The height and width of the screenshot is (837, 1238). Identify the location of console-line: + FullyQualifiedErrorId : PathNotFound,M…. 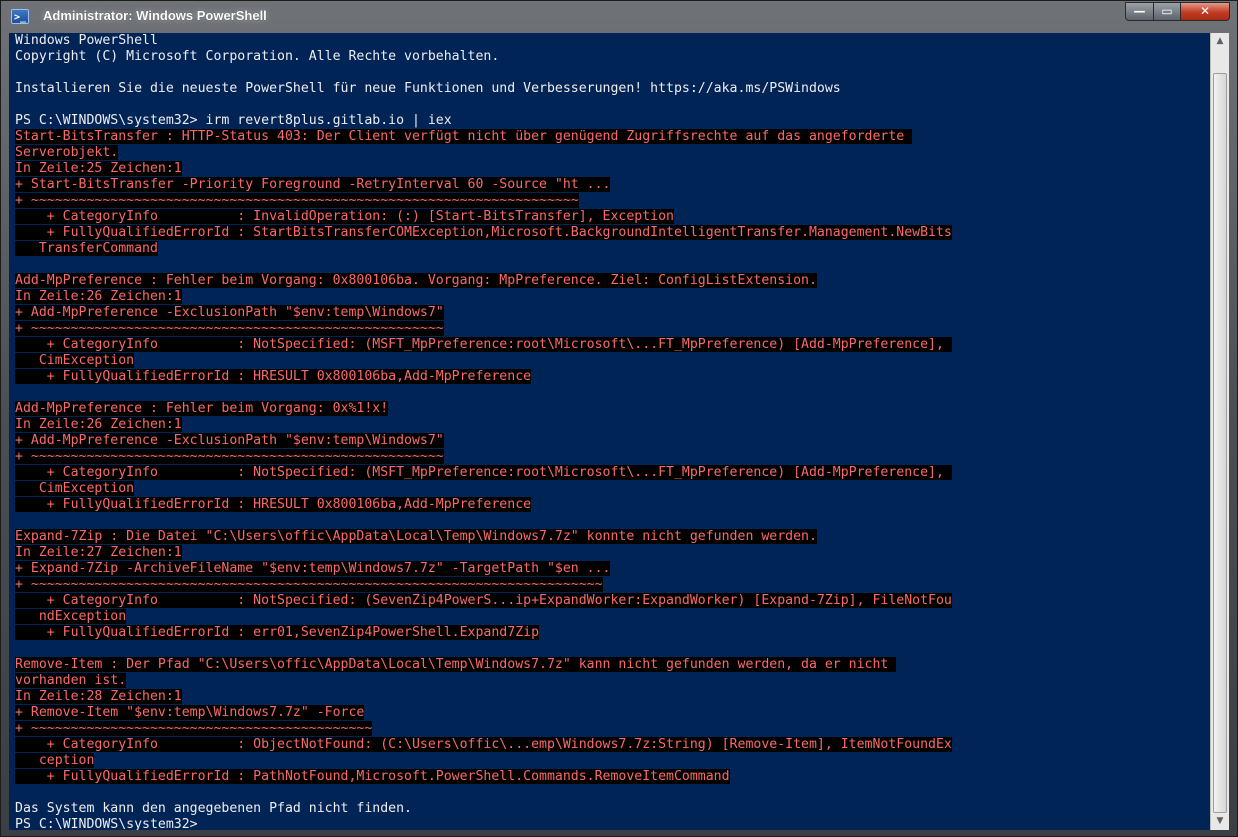
(483, 777).